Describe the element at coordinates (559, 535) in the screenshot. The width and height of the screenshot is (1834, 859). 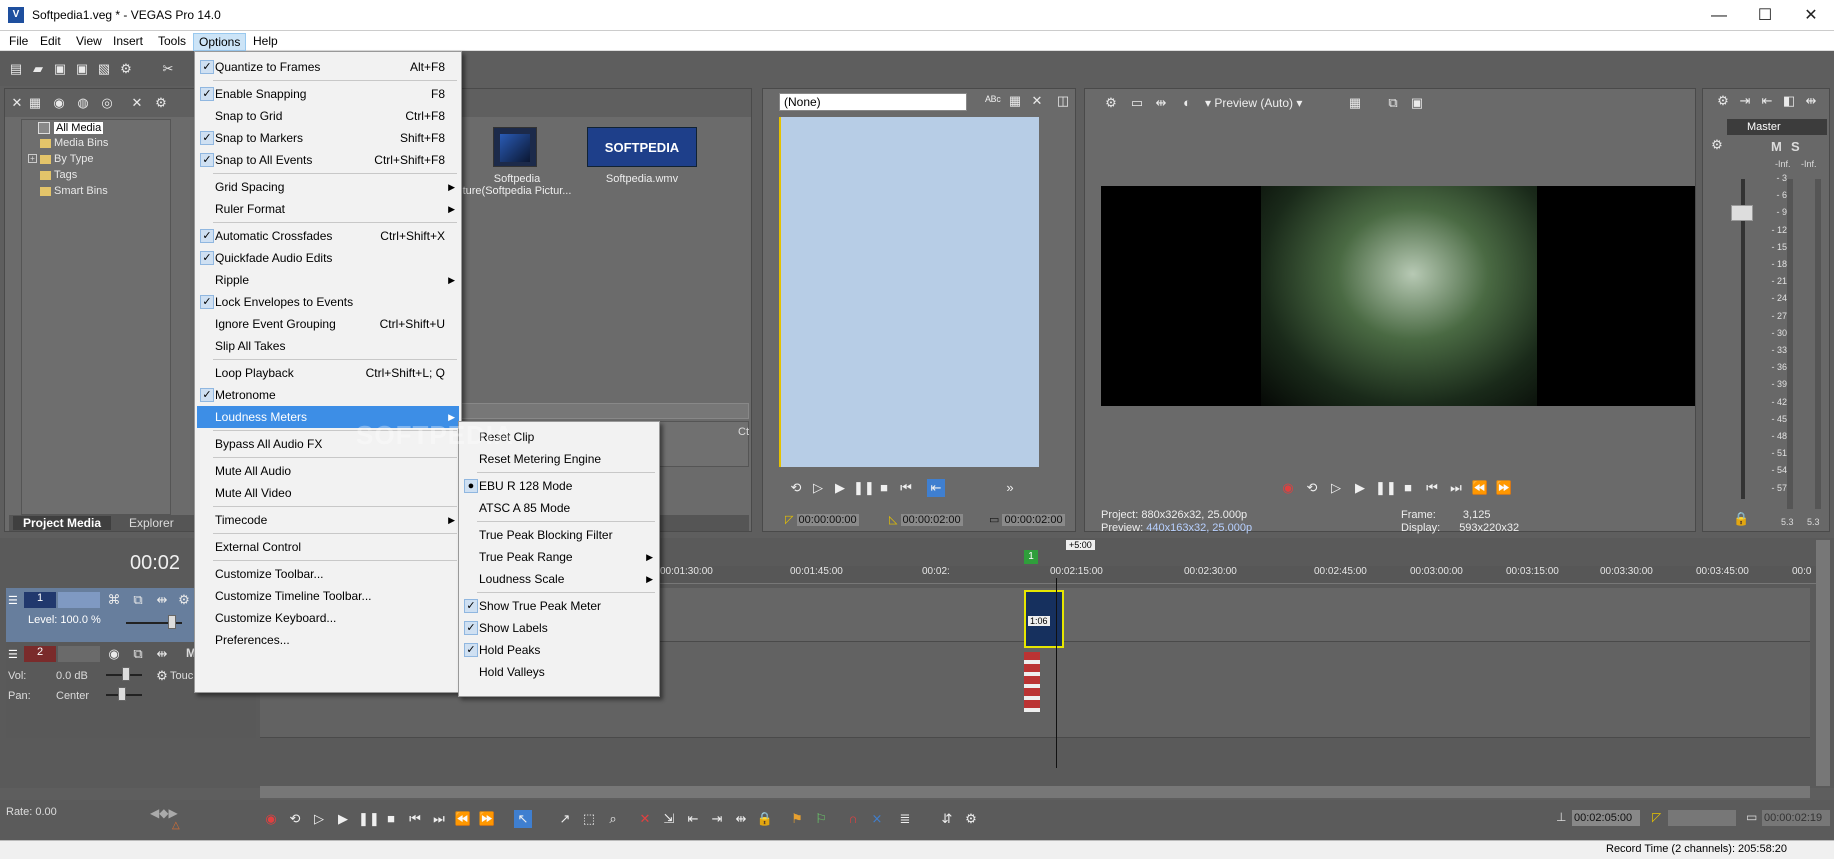
I see `loudness-item-true-peak-blocking-filter: True Peak Blocking Filter` at that location.